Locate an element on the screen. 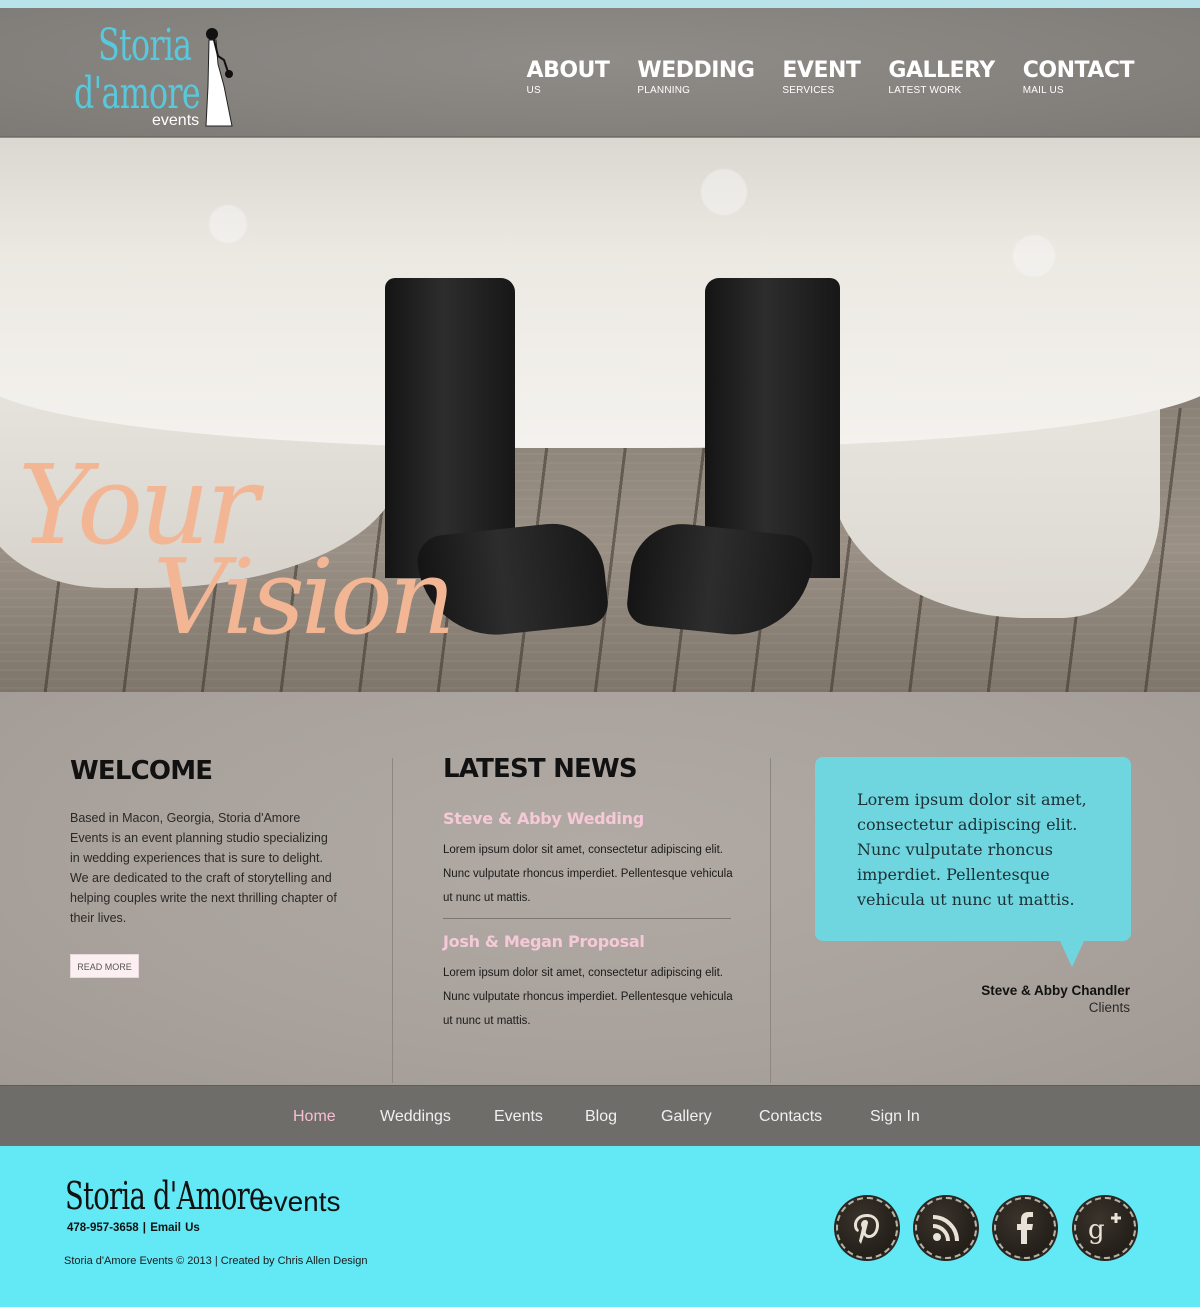  nav-label: WEDDING is located at coordinates (696, 70).